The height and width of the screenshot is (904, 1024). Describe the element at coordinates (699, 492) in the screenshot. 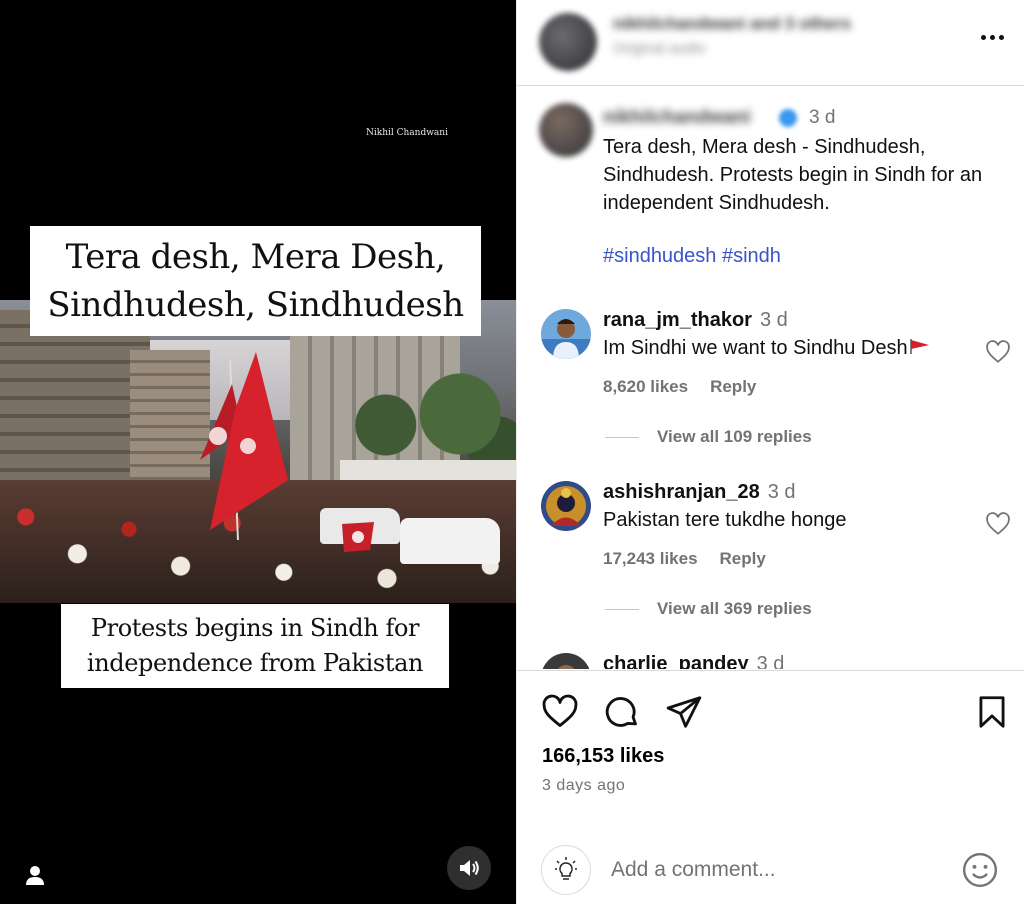

I see `commenter-username: ashishranjan_28 3 d` at that location.